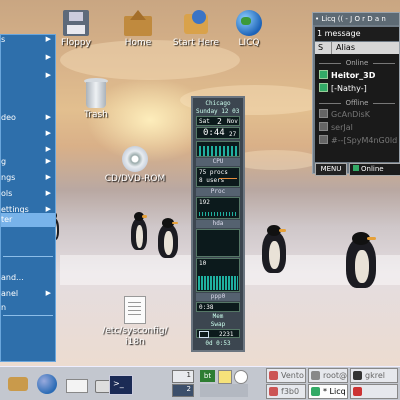  Describe the element at coordinates (28, 294) in the screenshot. I see `start-menu-item: anel ▶` at that location.